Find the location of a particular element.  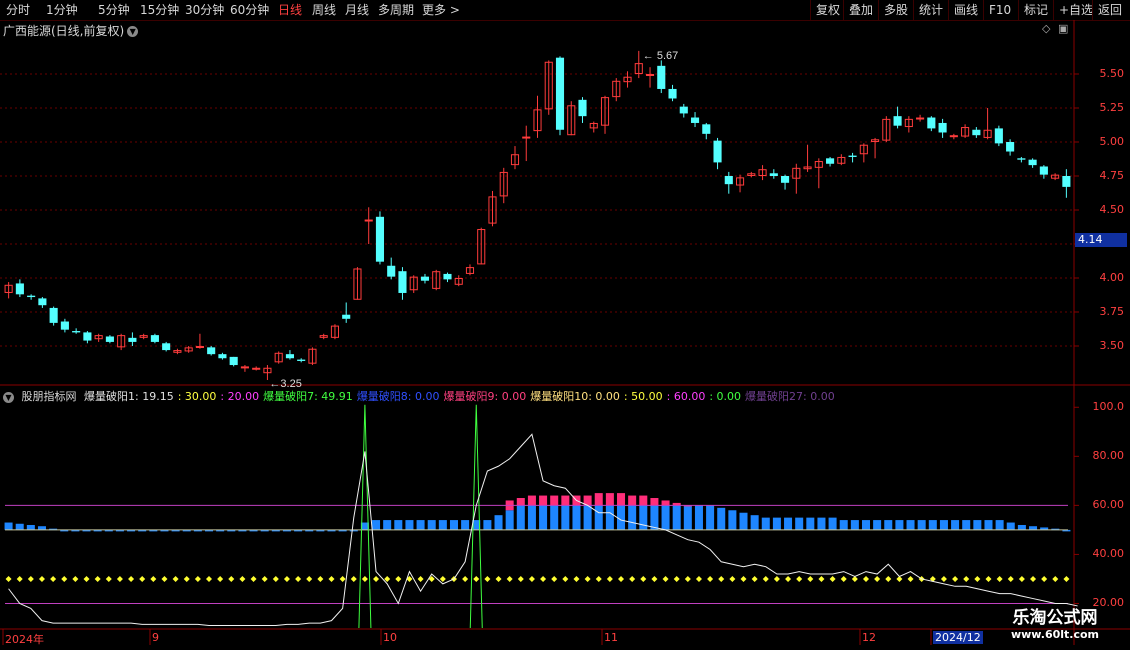

price-tick-label: 5.50 is located at coordinates (1112, 73).